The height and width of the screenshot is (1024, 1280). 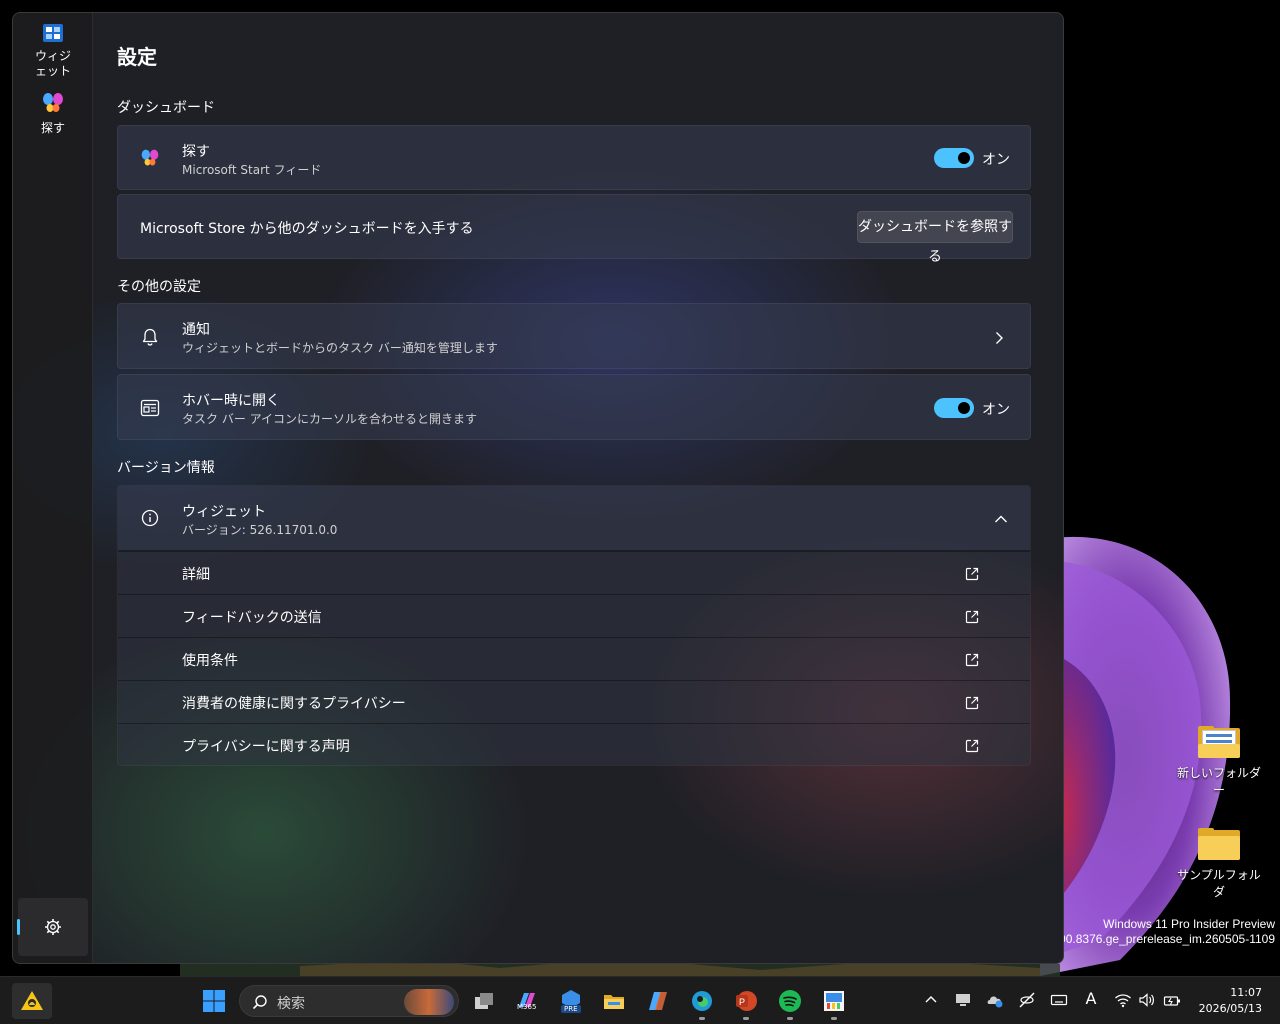 What do you see at coordinates (574, 407) in the screenshot?
I see `hover-open-card: ホバー時に開く タスク バー アイコンにカーソルを合わせると開きます オン` at bounding box center [574, 407].